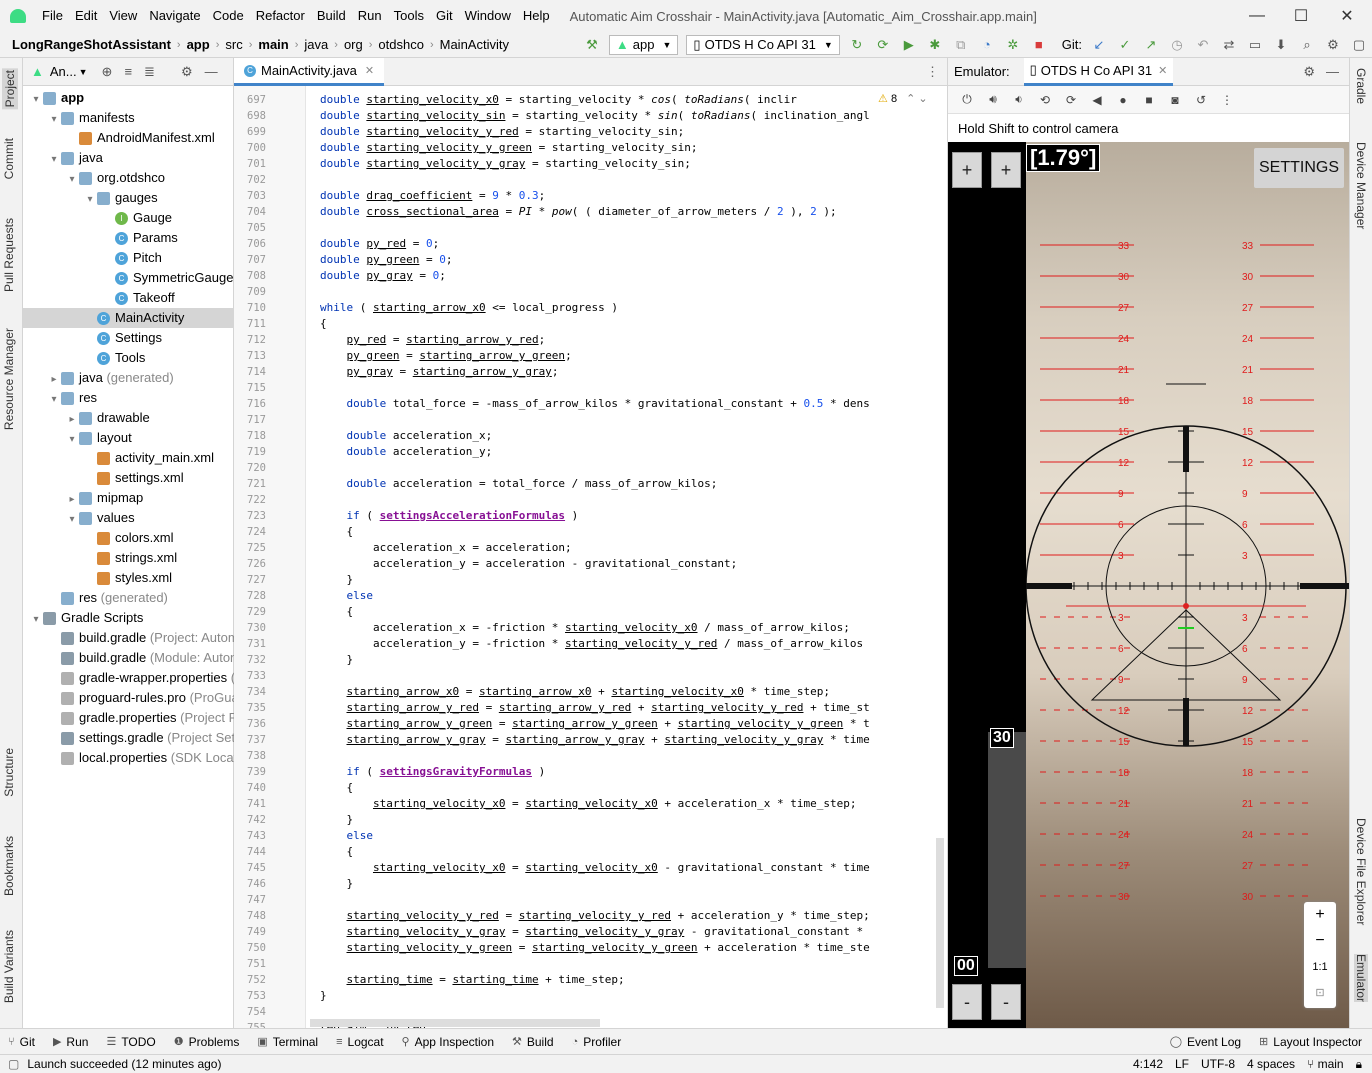 The height and width of the screenshot is (1073, 1372). What do you see at coordinates (1007, 850) in the screenshot?
I see `distance-bar` at bounding box center [1007, 850].